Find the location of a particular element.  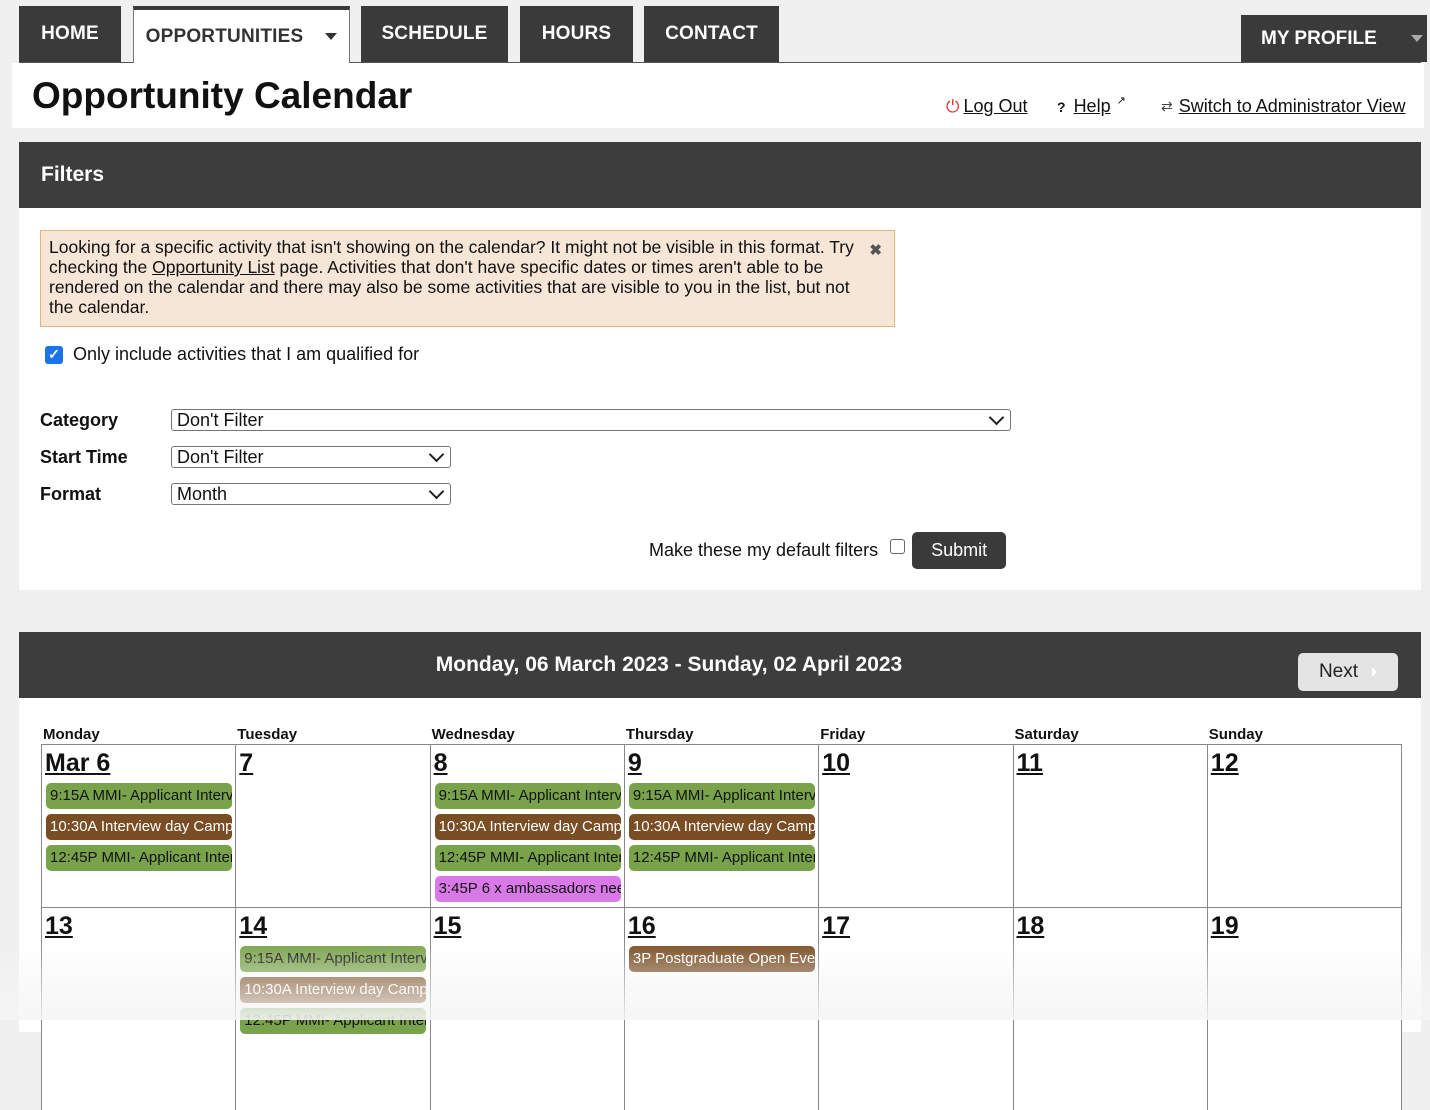

day-number: 16 is located at coordinates (641, 926).